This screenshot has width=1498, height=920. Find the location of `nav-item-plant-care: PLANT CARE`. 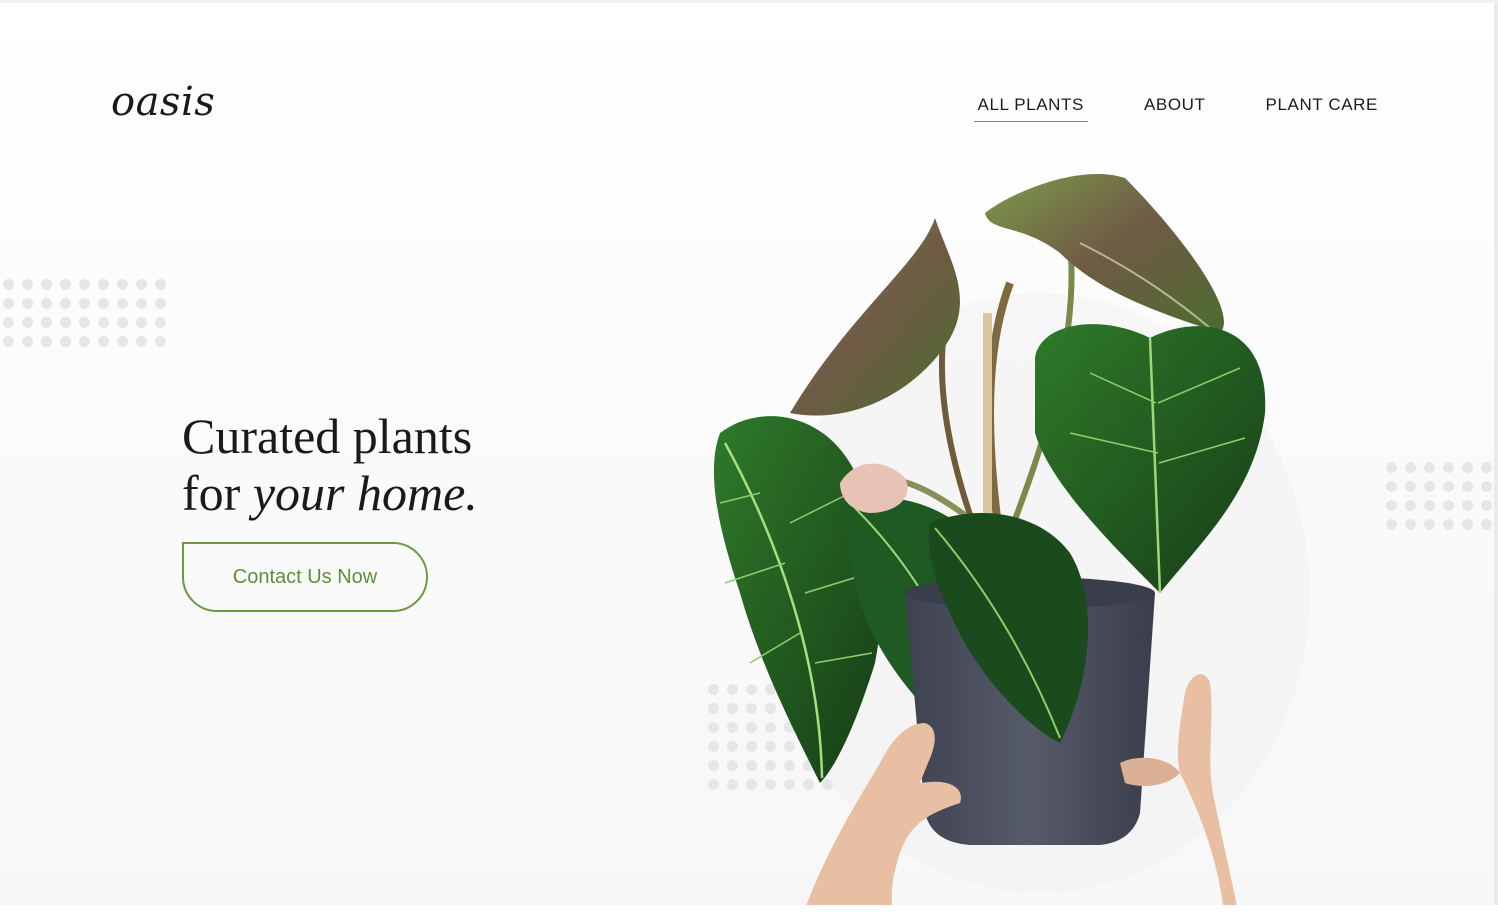

nav-item-plant-care: PLANT CARE is located at coordinates (1322, 108).